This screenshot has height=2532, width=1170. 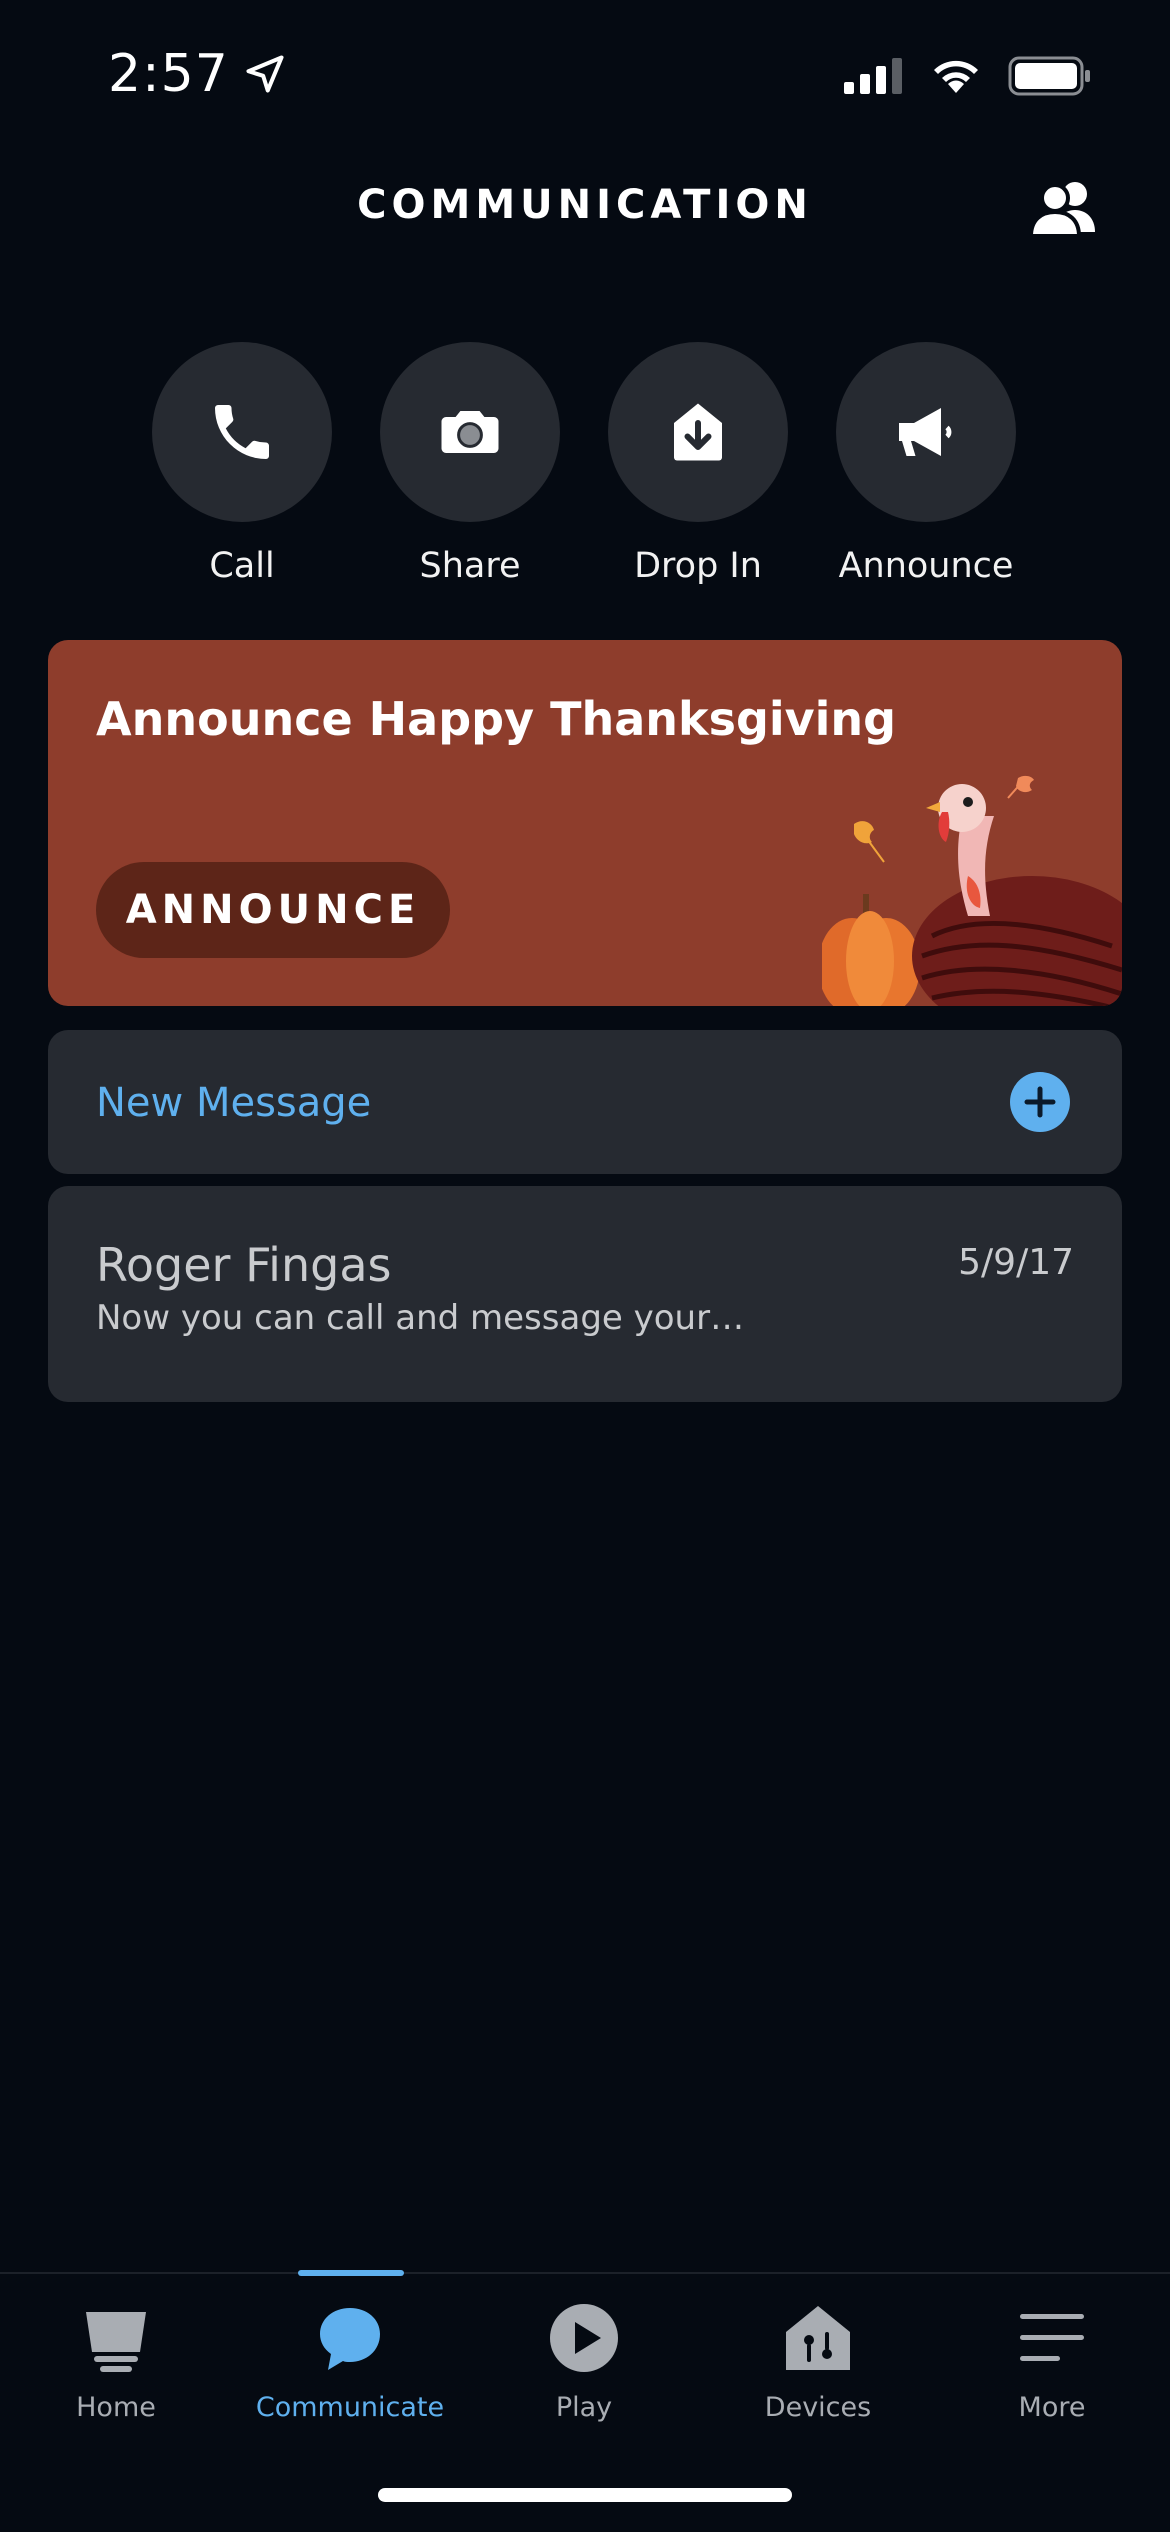 I want to click on announce-action: Announce, so click(x=926, y=464).